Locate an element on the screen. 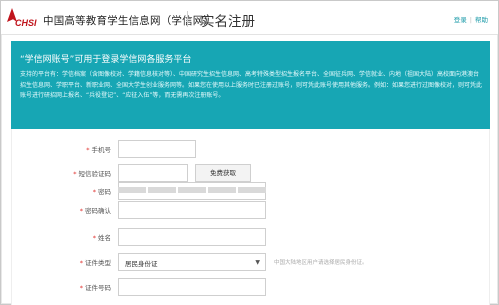  logo-text: CHSI is located at coordinates (26, 23).